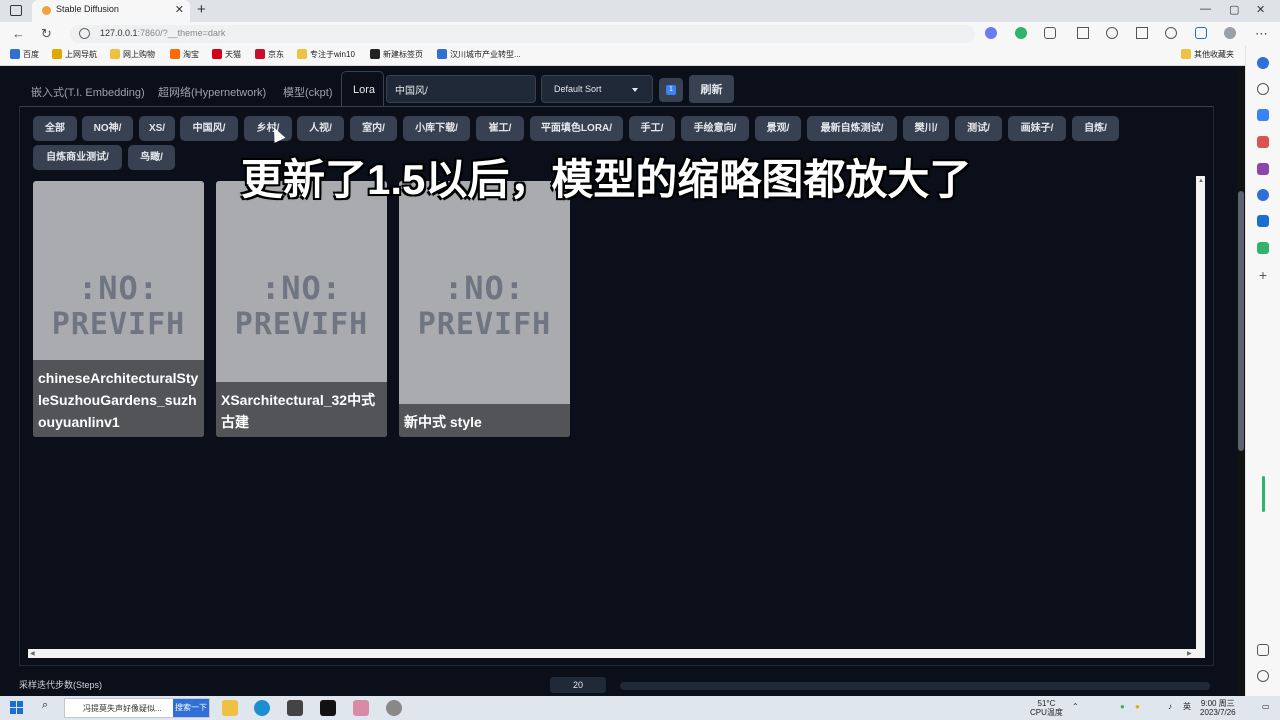 This screenshot has width=1280, height=720. What do you see at coordinates (184, 54) in the screenshot?
I see `bookmark-item: 淘宝` at bounding box center [184, 54].